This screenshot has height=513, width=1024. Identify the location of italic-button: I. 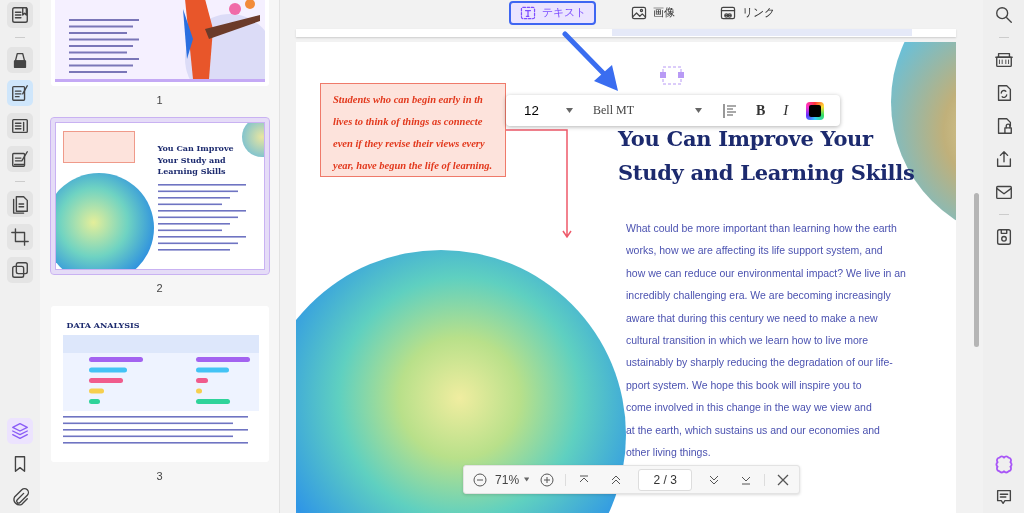
(786, 110).